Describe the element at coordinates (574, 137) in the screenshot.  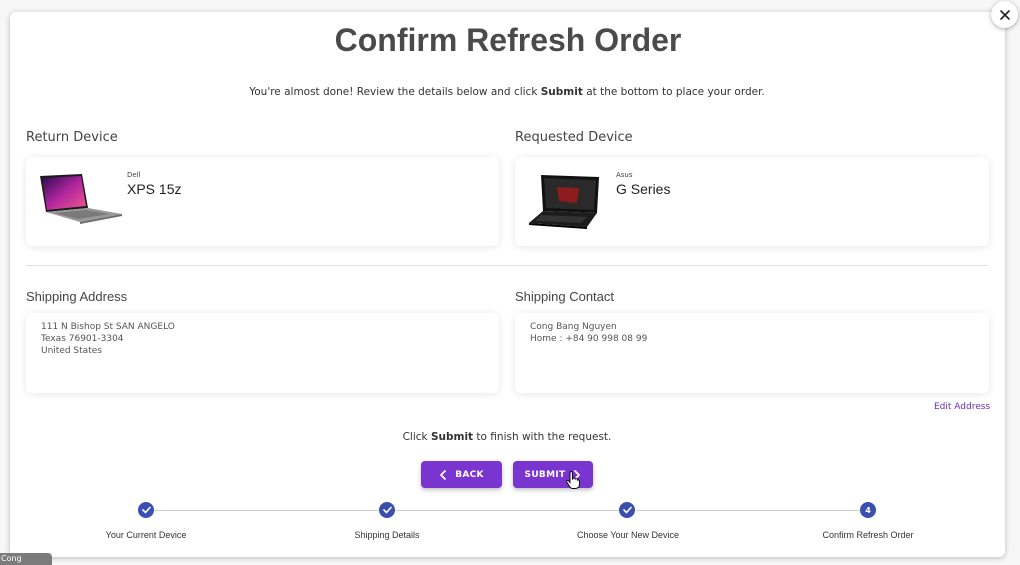
I see `requested-device-label: Requested Device` at that location.